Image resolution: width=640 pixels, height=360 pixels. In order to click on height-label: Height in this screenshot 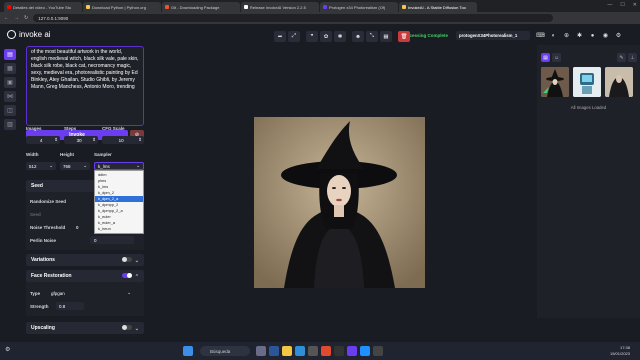, I will do `click(67, 154)`.